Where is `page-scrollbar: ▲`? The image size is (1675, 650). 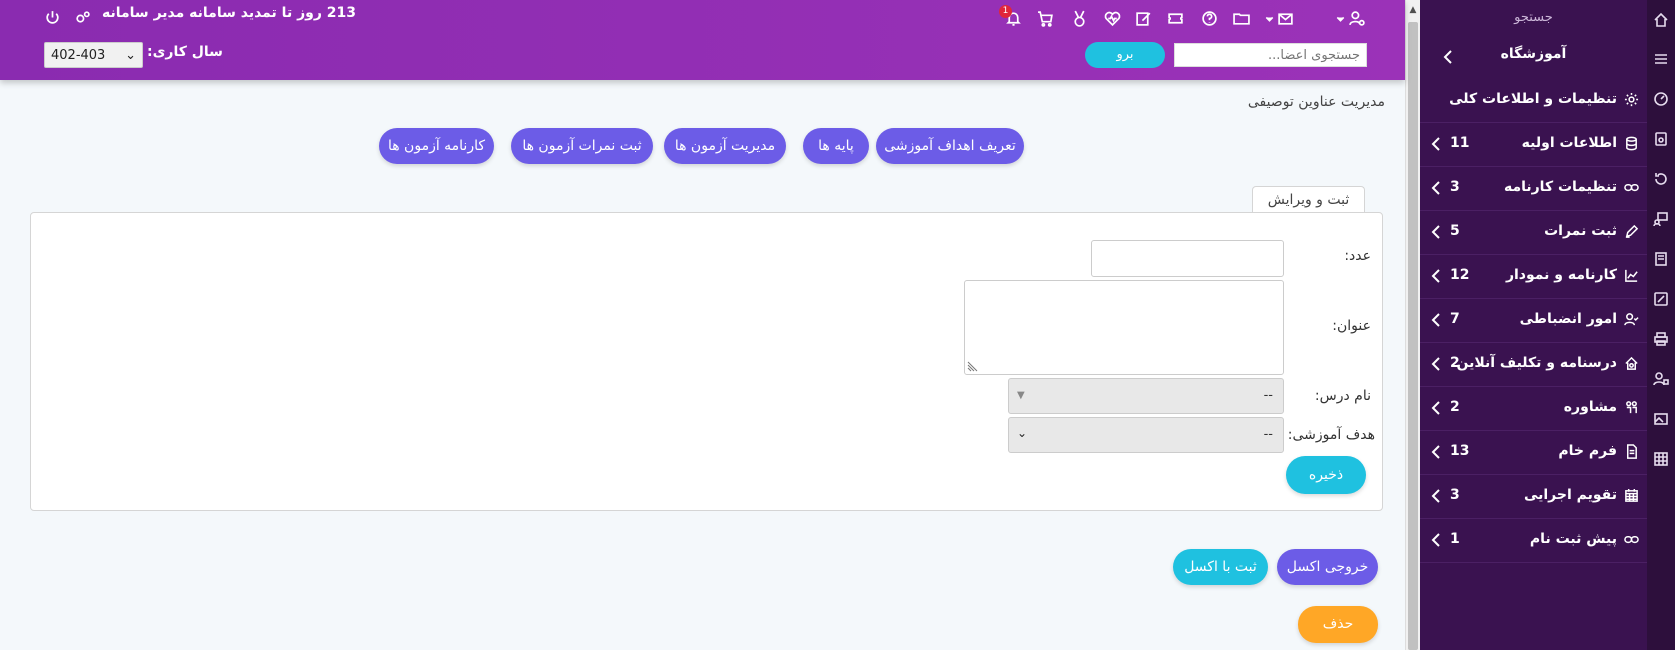
page-scrollbar: ▲ is located at coordinates (1412, 325).